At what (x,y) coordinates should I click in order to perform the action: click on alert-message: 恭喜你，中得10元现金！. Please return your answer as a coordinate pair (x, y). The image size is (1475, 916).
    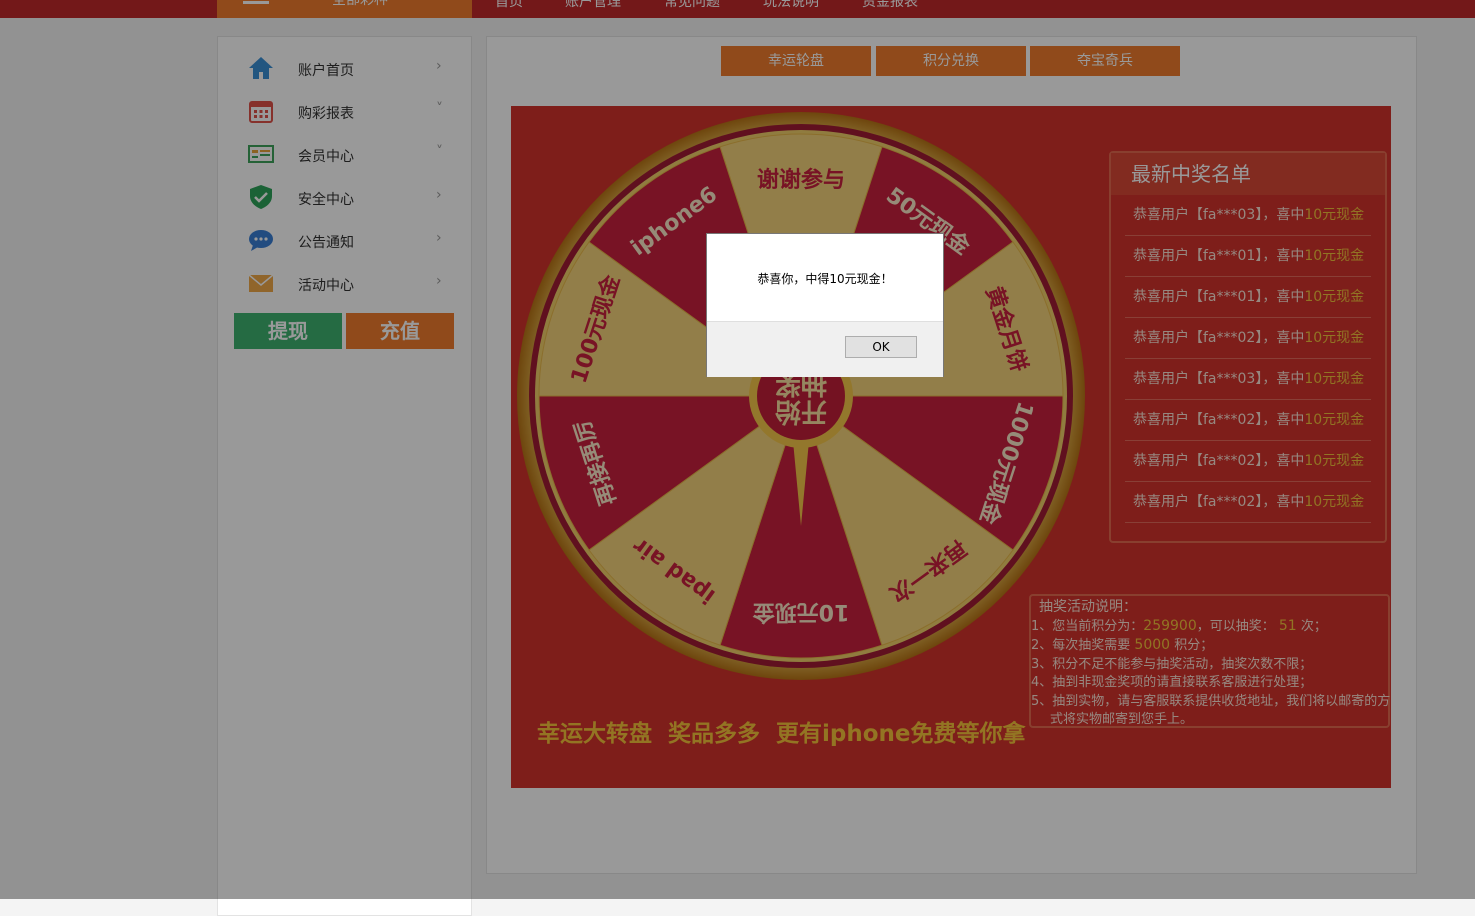
    Looking at the image, I should click on (825, 279).